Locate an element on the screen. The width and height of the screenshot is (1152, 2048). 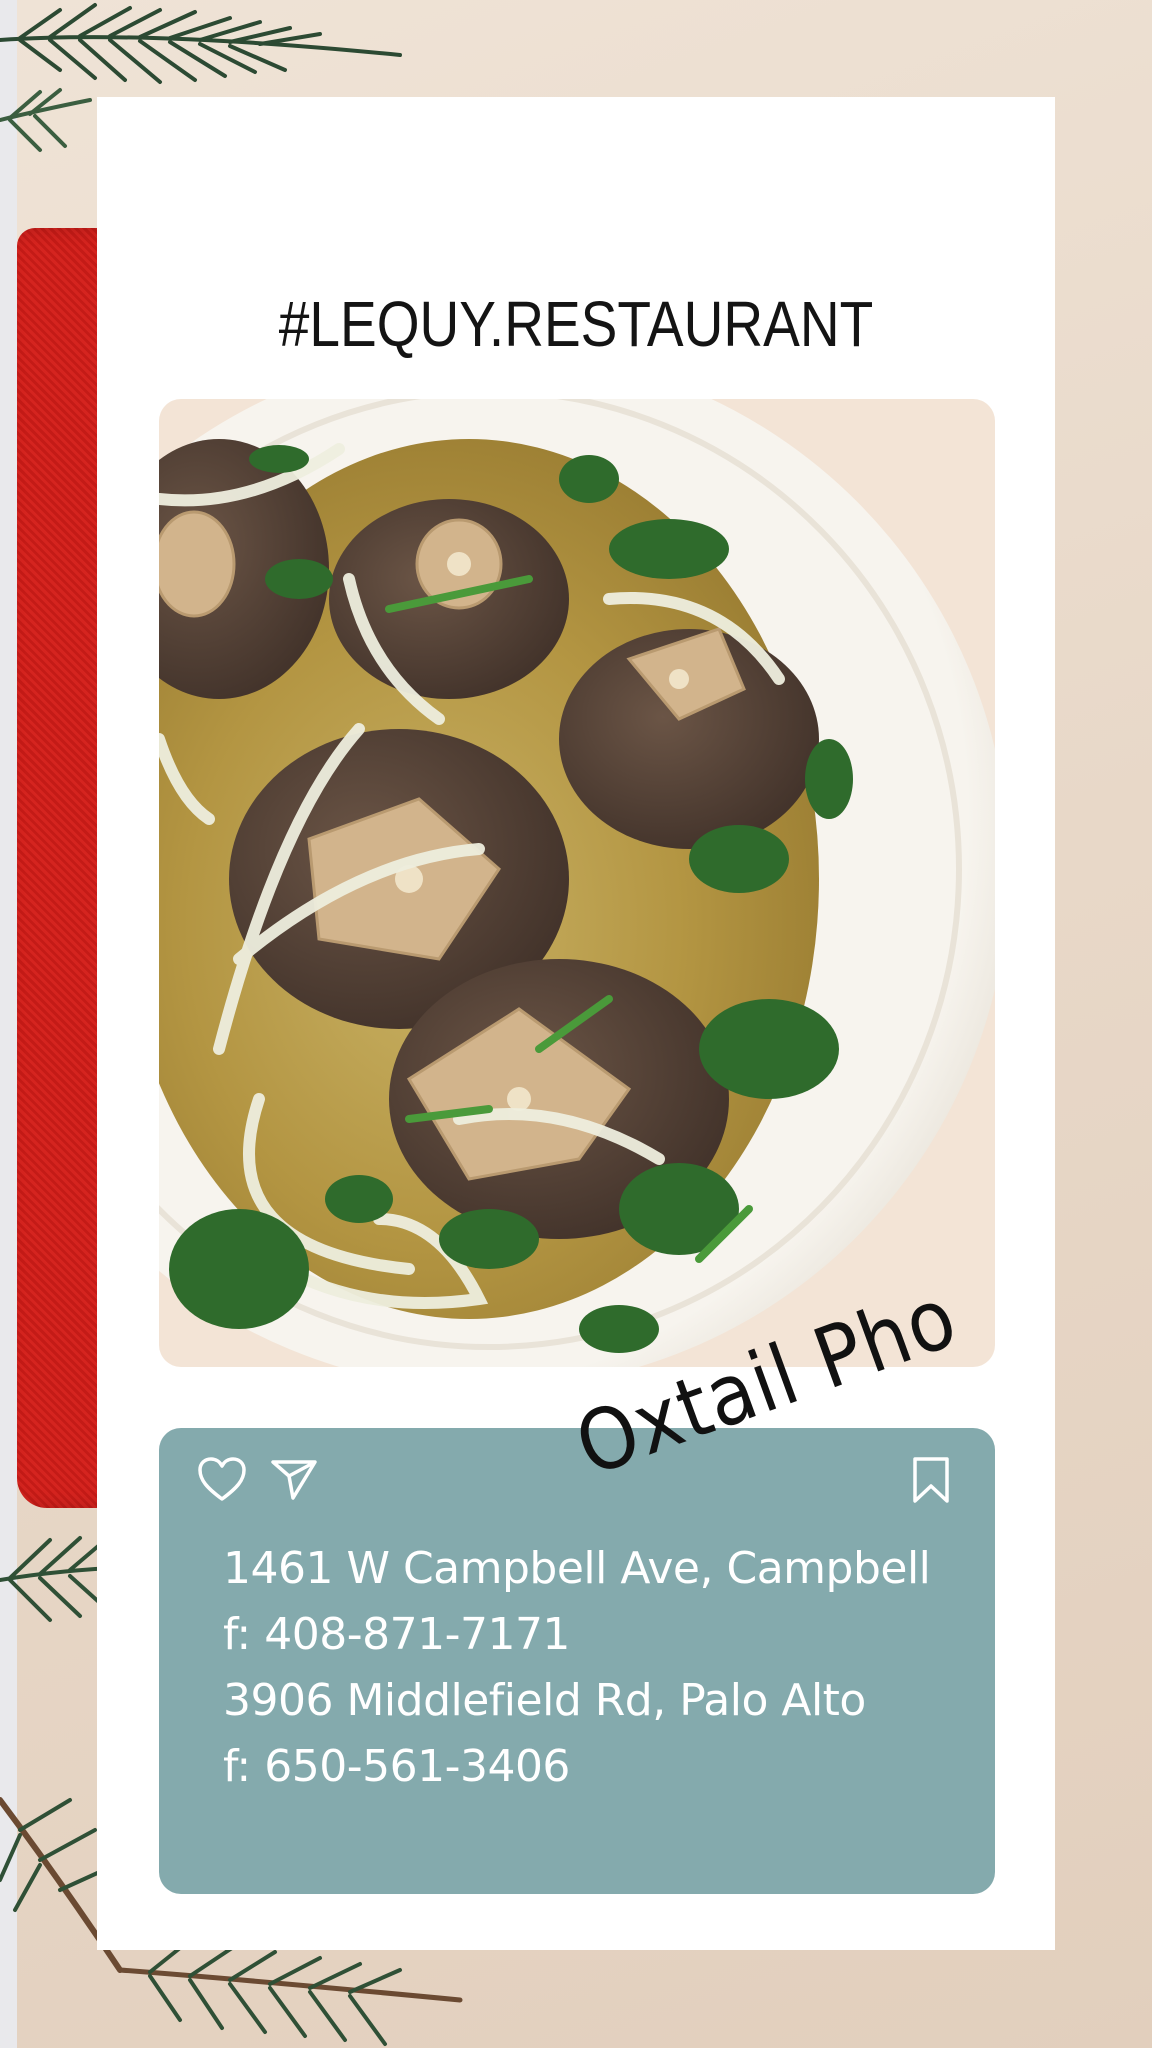
heart-icon is located at coordinates (222, 1479).